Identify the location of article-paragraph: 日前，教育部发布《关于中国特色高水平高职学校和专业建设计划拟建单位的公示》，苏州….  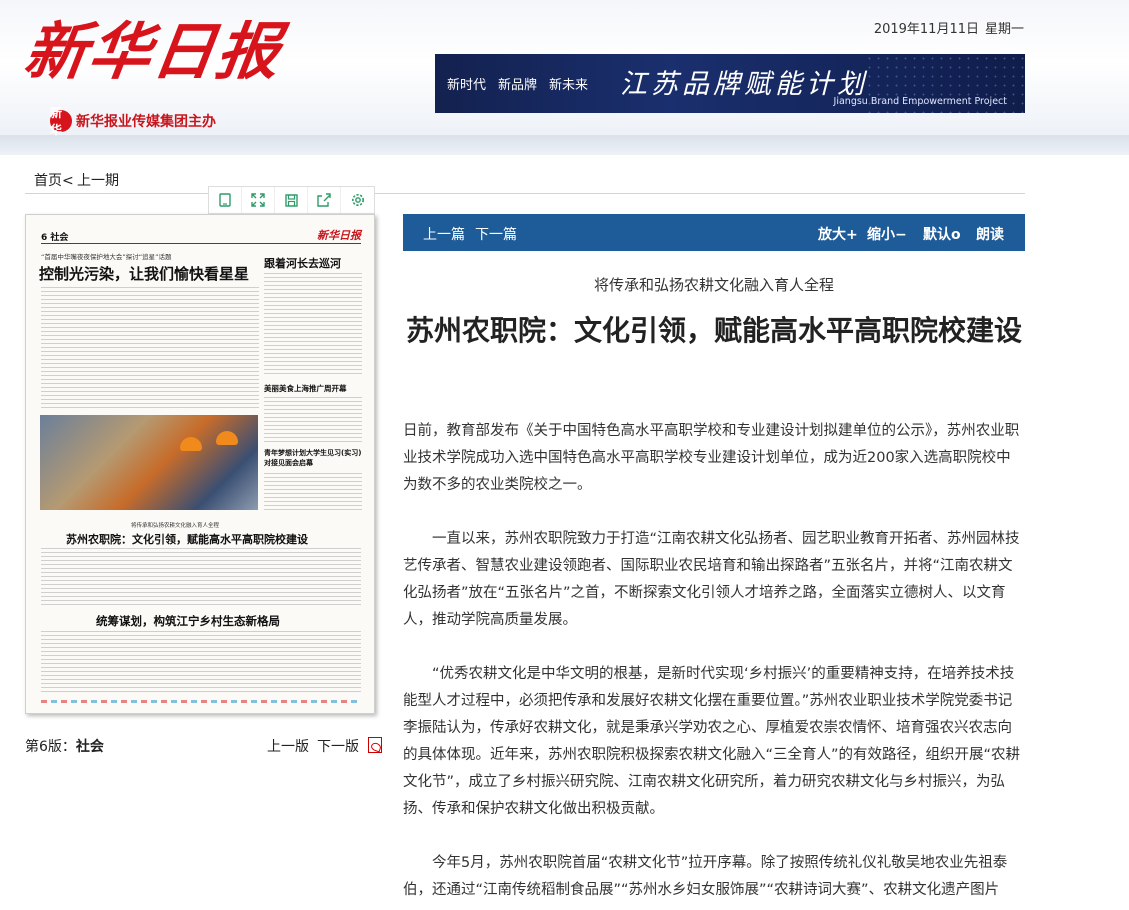
(711, 458).